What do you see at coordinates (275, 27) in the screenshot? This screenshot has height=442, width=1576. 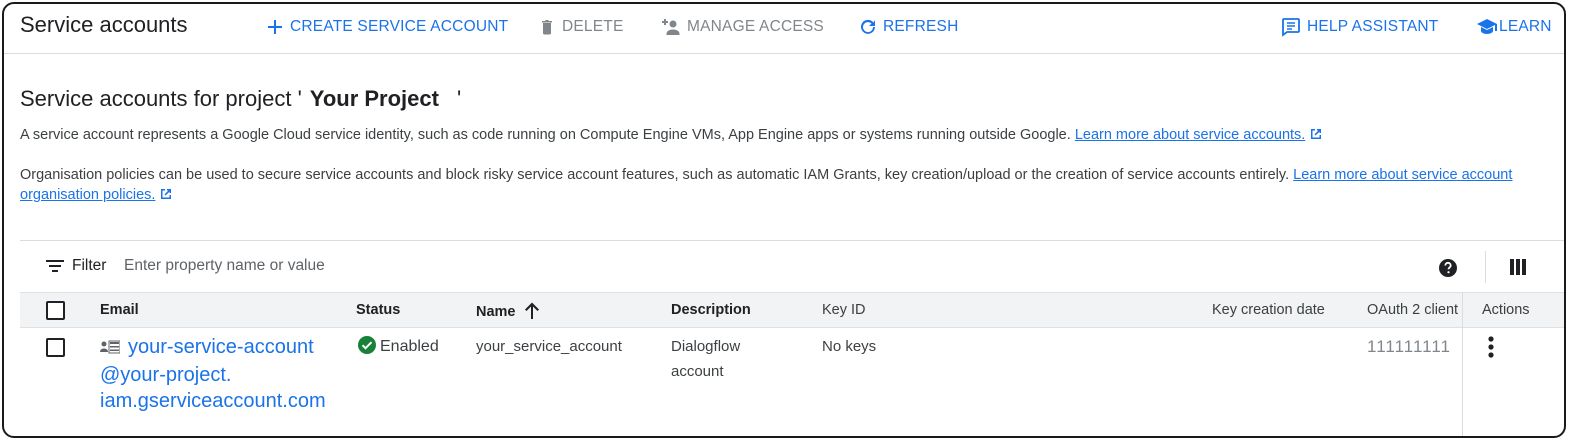 I see `plus-icon` at bounding box center [275, 27].